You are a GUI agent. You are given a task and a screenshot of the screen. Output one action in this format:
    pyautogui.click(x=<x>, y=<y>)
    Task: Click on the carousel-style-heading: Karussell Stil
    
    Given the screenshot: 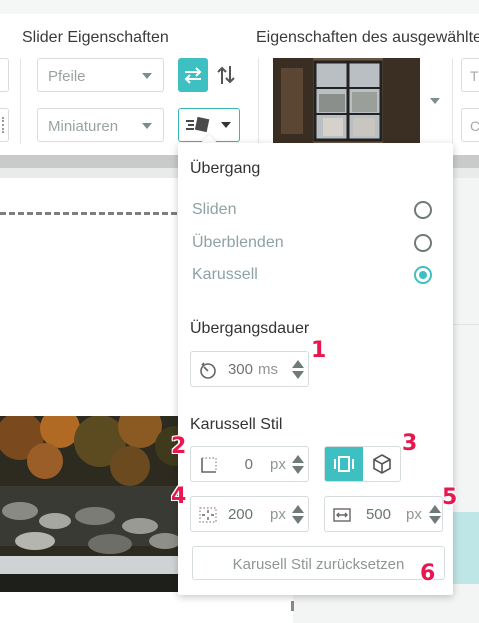 What is the action you would take?
    pyautogui.click(x=236, y=424)
    